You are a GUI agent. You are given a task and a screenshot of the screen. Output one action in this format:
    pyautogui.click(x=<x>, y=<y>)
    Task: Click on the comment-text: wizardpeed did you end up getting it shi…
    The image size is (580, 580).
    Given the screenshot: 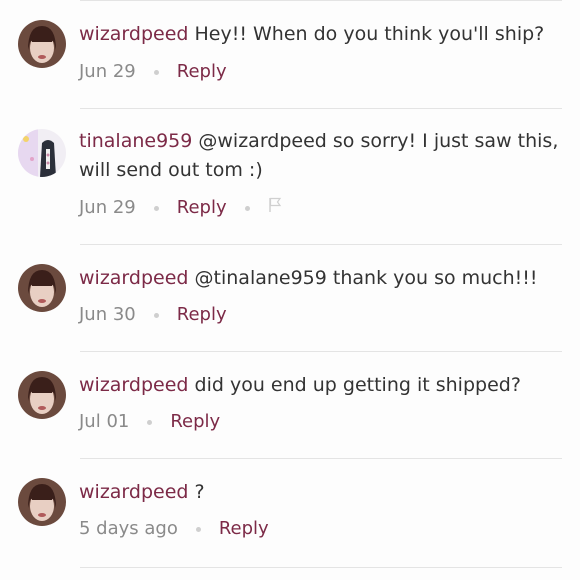 What is the action you would take?
    pyautogui.click(x=319, y=385)
    